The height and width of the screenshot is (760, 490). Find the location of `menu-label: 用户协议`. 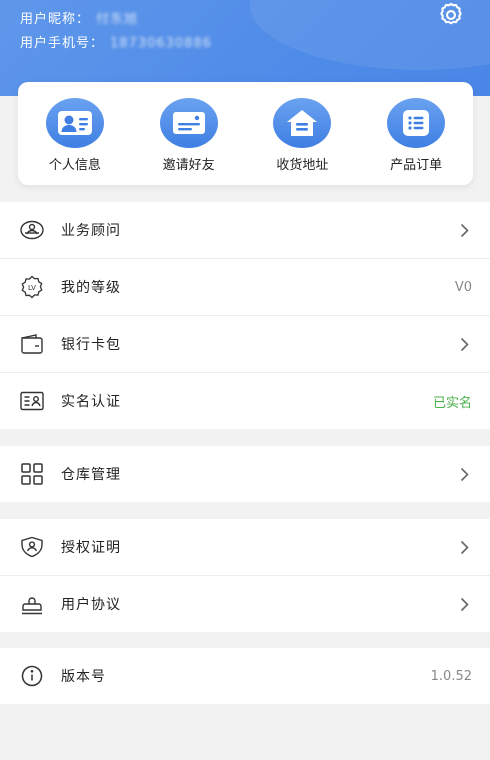

menu-label: 用户协议 is located at coordinates (91, 605).